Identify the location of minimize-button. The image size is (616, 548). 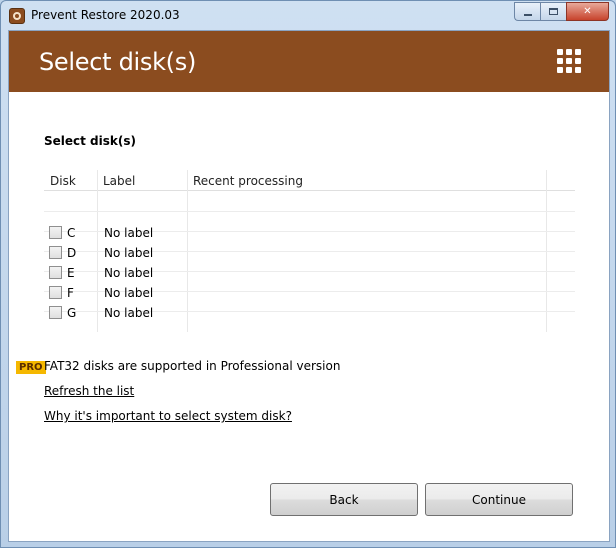
(527, 11).